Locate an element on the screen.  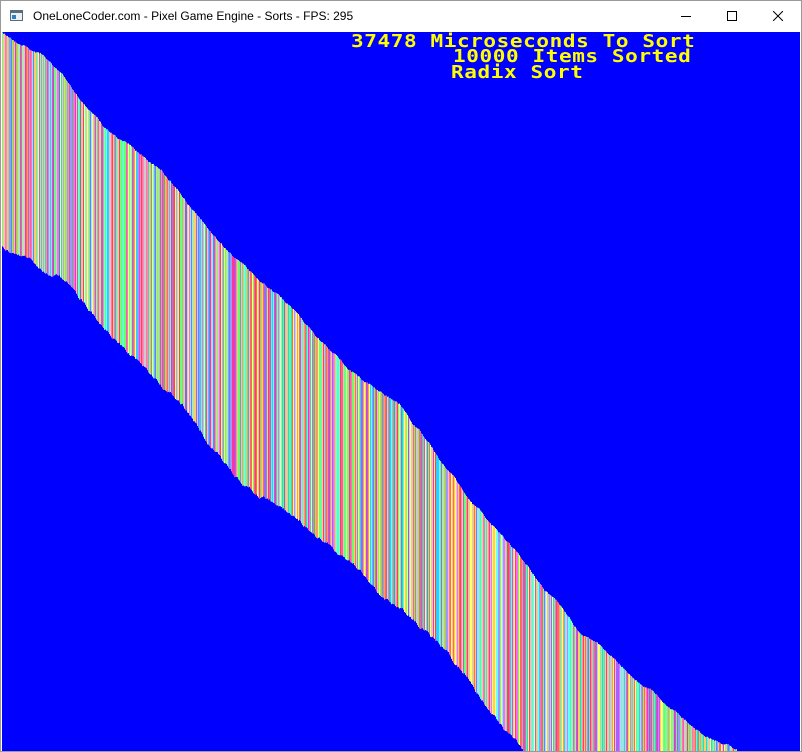
minimize-button is located at coordinates (686, 16).